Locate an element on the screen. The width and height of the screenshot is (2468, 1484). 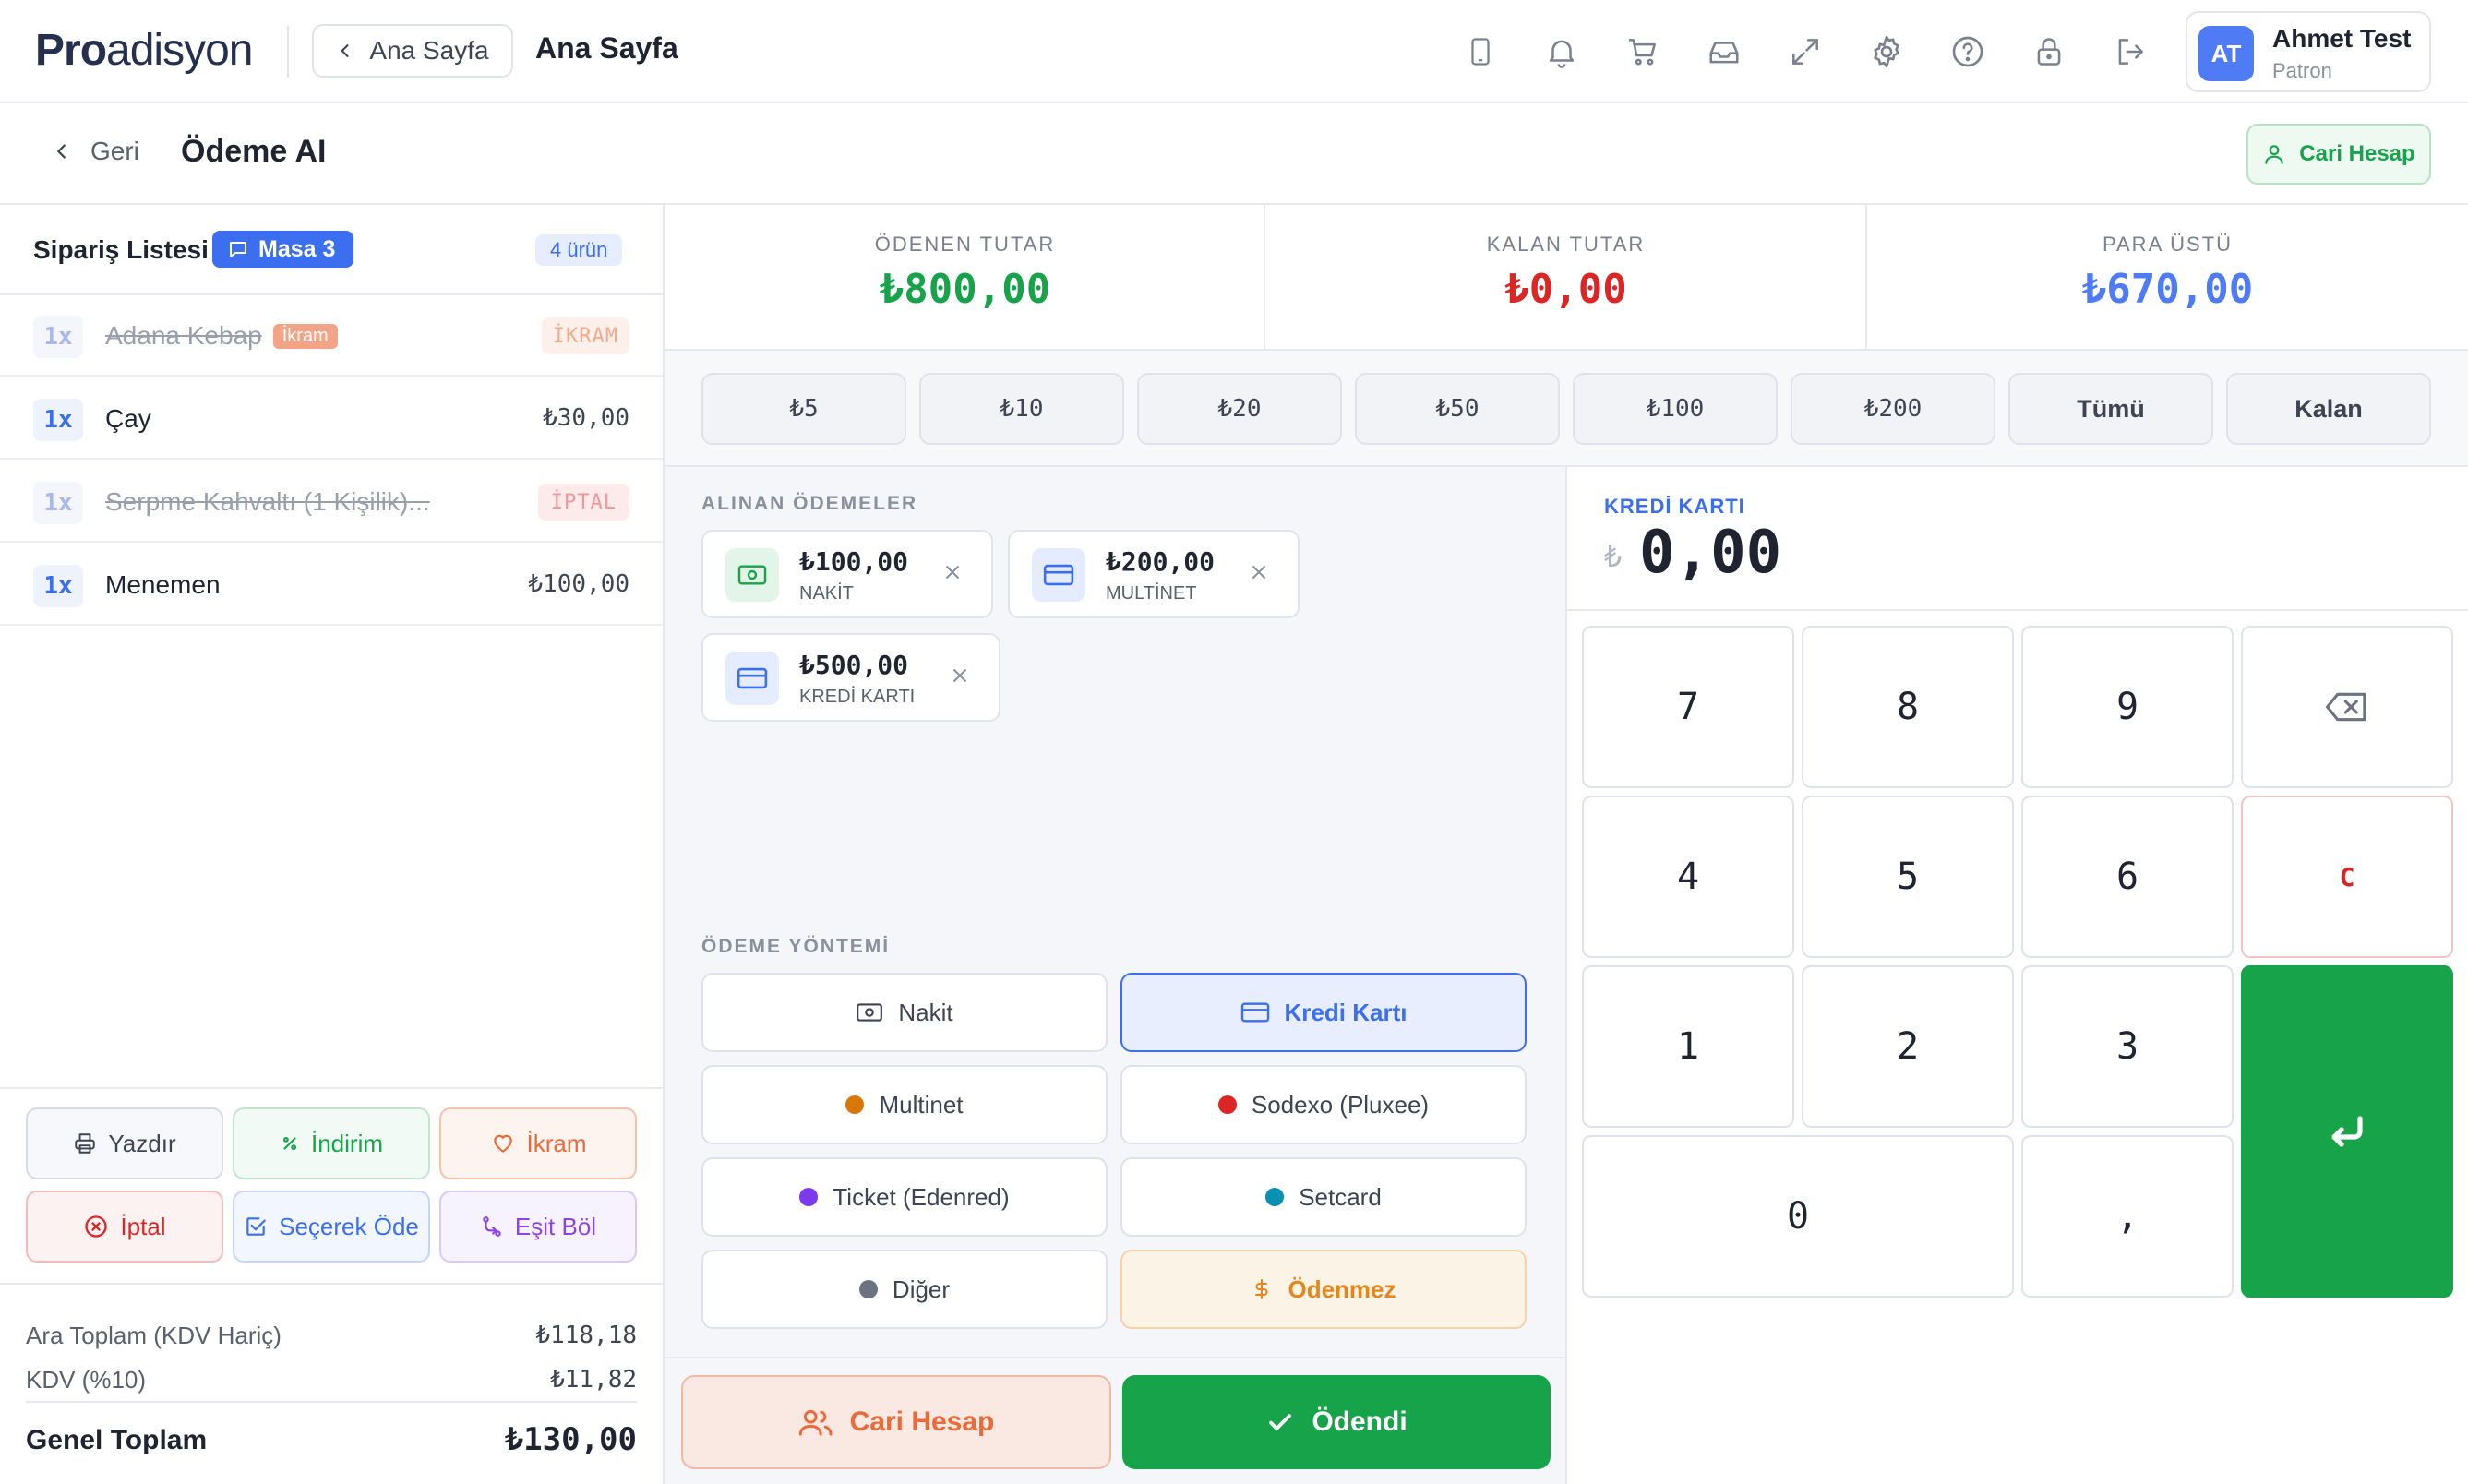
clear-key: C is located at coordinates (2347, 877).